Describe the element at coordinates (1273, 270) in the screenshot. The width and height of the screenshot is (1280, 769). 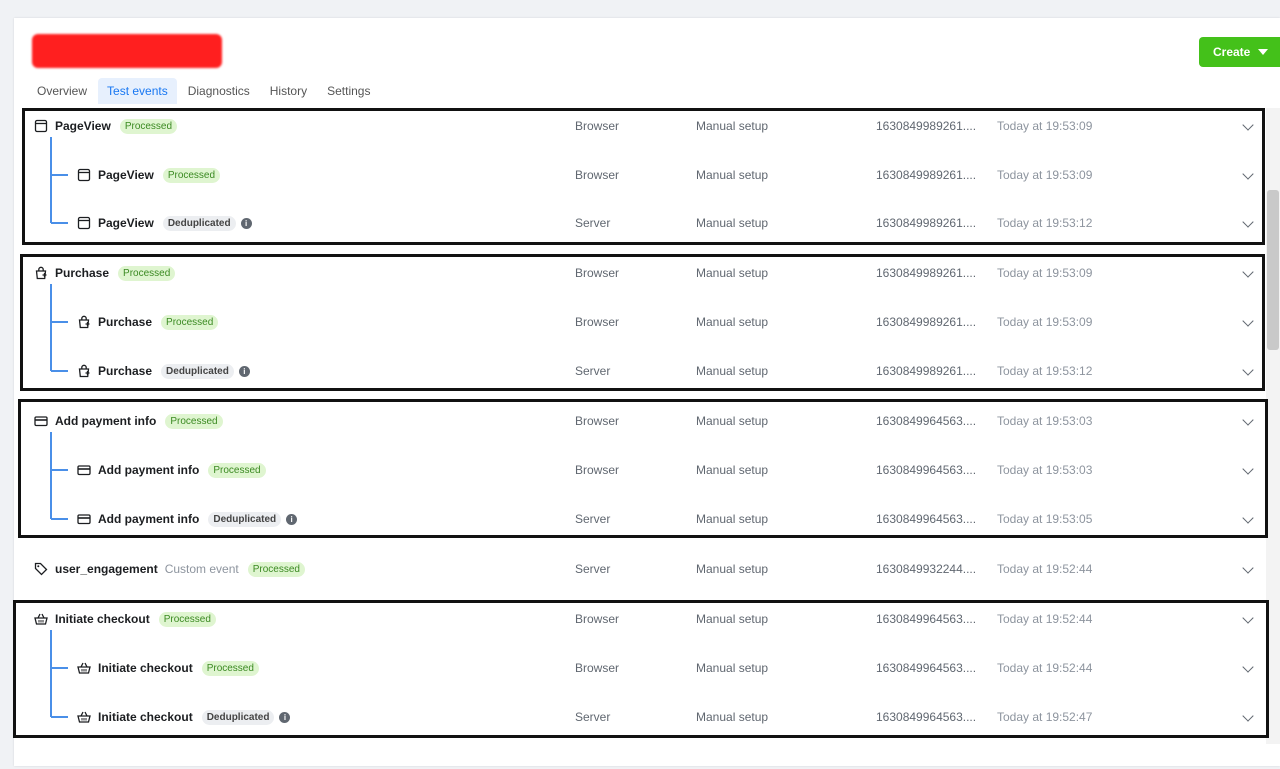
I see `scrollbar-thumb` at that location.